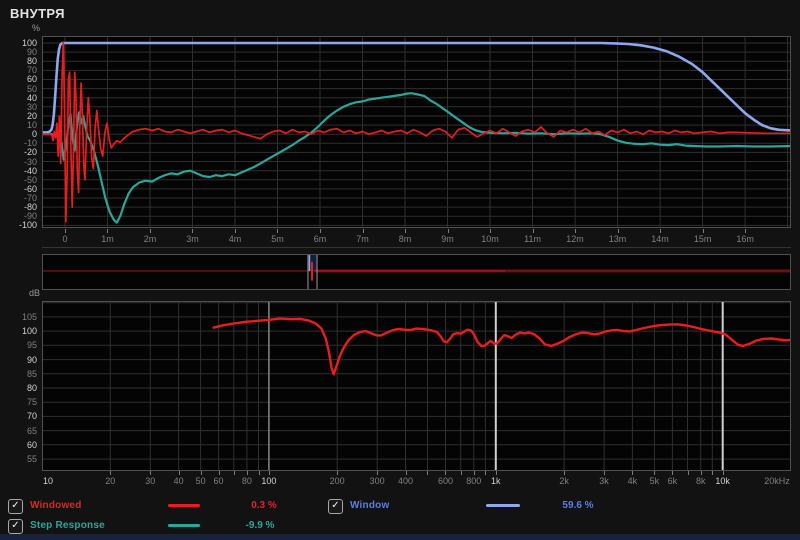 The image size is (800, 540). Describe the element at coordinates (416, 247) in the screenshot. I see `axis-separator-line` at that location.